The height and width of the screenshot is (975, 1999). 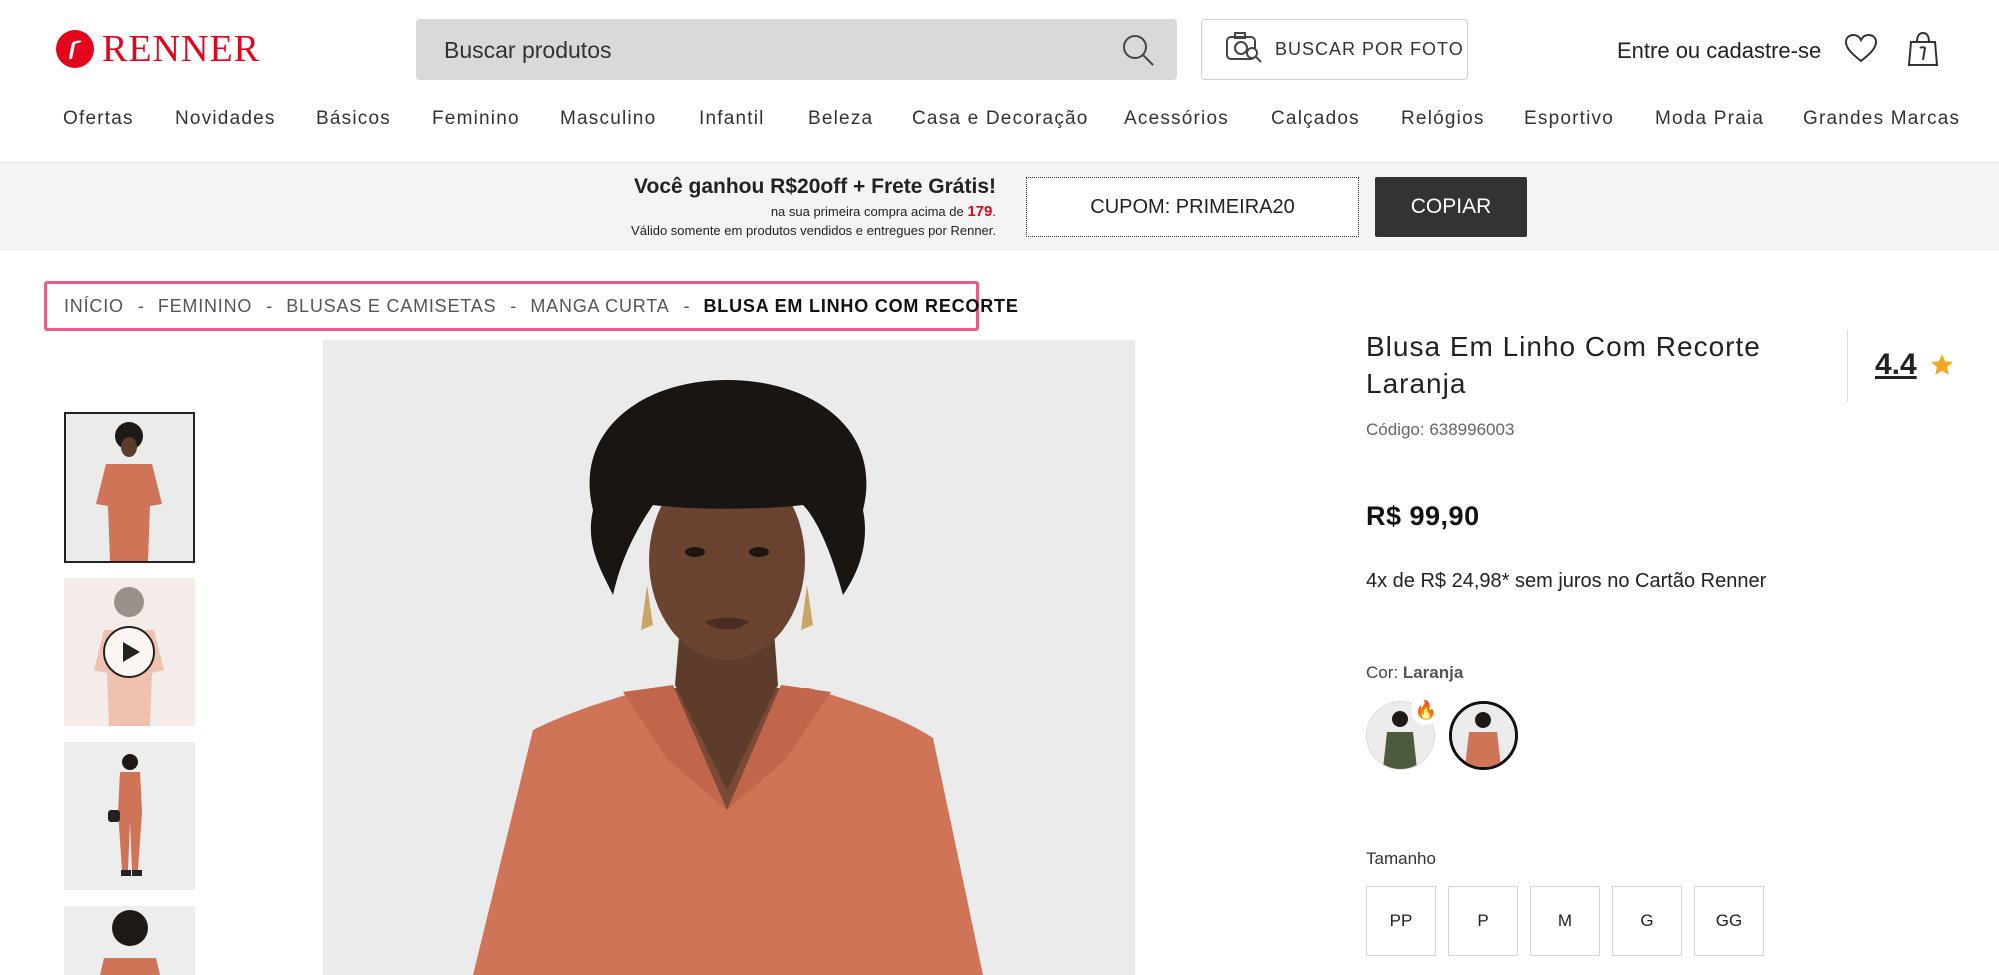 I want to click on photo-search-label: BUSCAR POR FOTO, so click(x=1369, y=49).